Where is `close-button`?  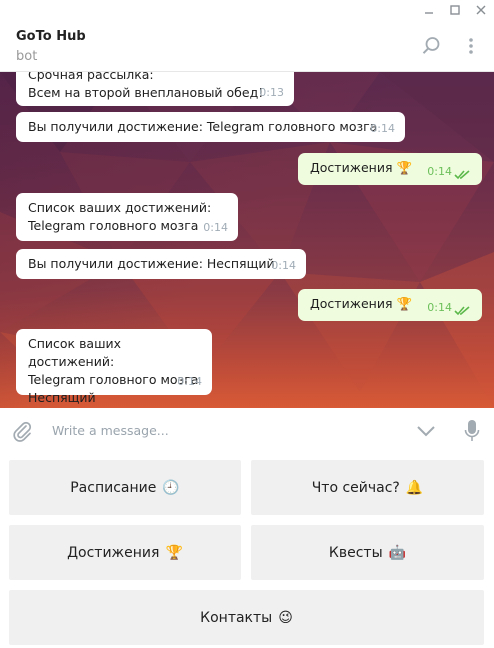 close-button is located at coordinates (481, 10).